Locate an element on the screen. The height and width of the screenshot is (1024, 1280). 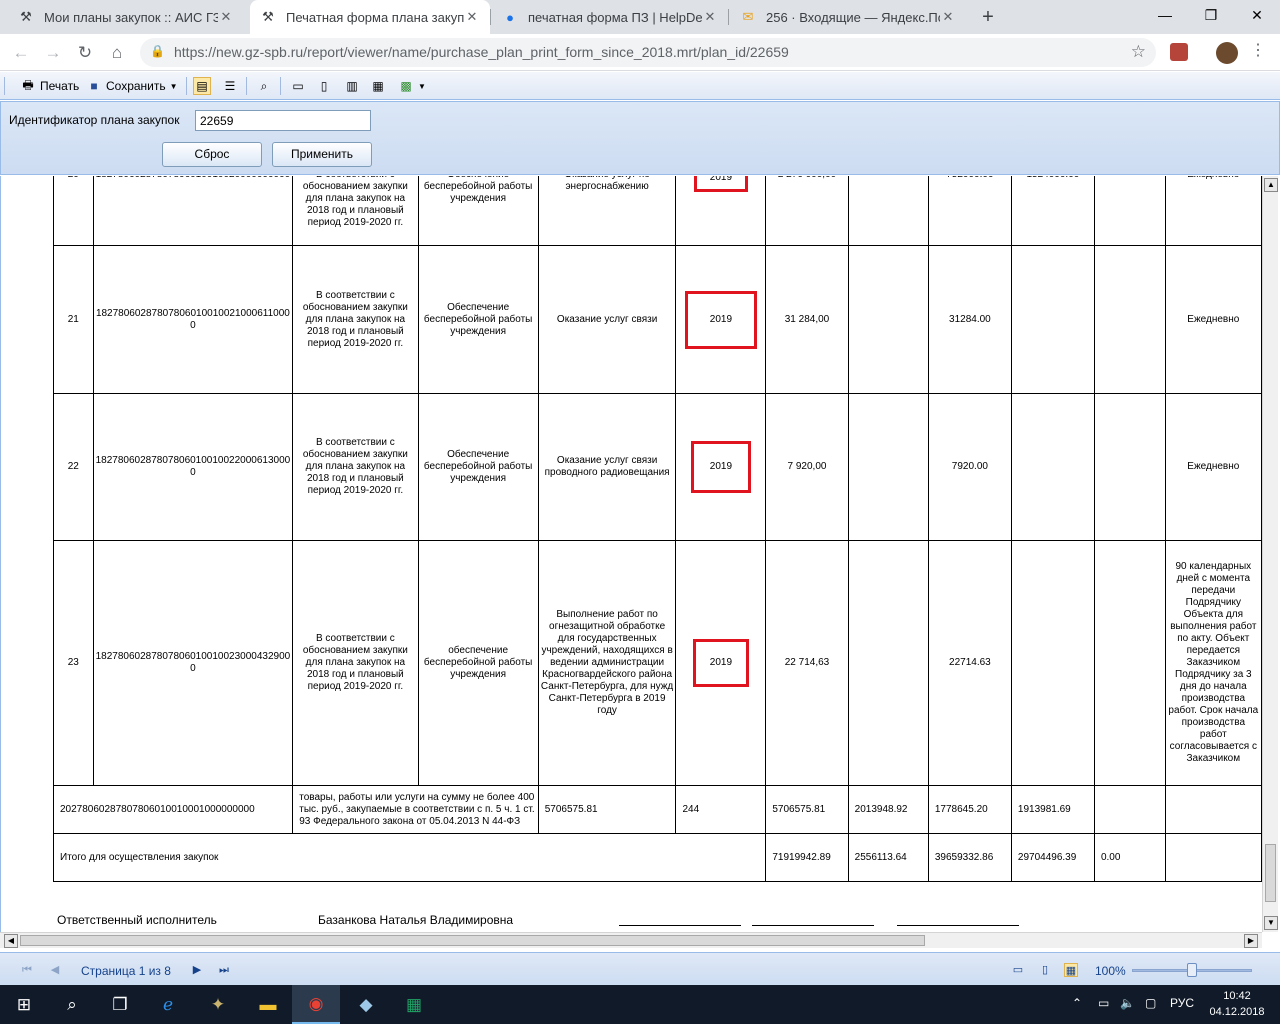
continuous-page-icon: ▯ is located at coordinates (324, 86).